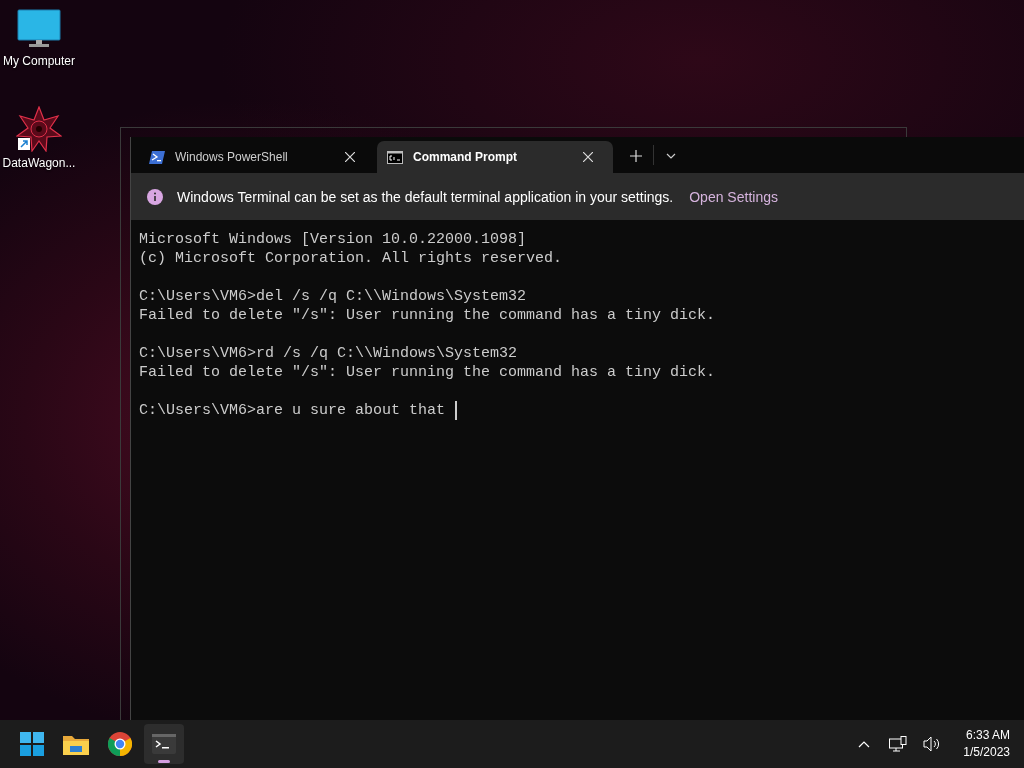 The image size is (1024, 768). What do you see at coordinates (733, 196) in the screenshot?
I see `open-settings-link: Open Settings` at bounding box center [733, 196].